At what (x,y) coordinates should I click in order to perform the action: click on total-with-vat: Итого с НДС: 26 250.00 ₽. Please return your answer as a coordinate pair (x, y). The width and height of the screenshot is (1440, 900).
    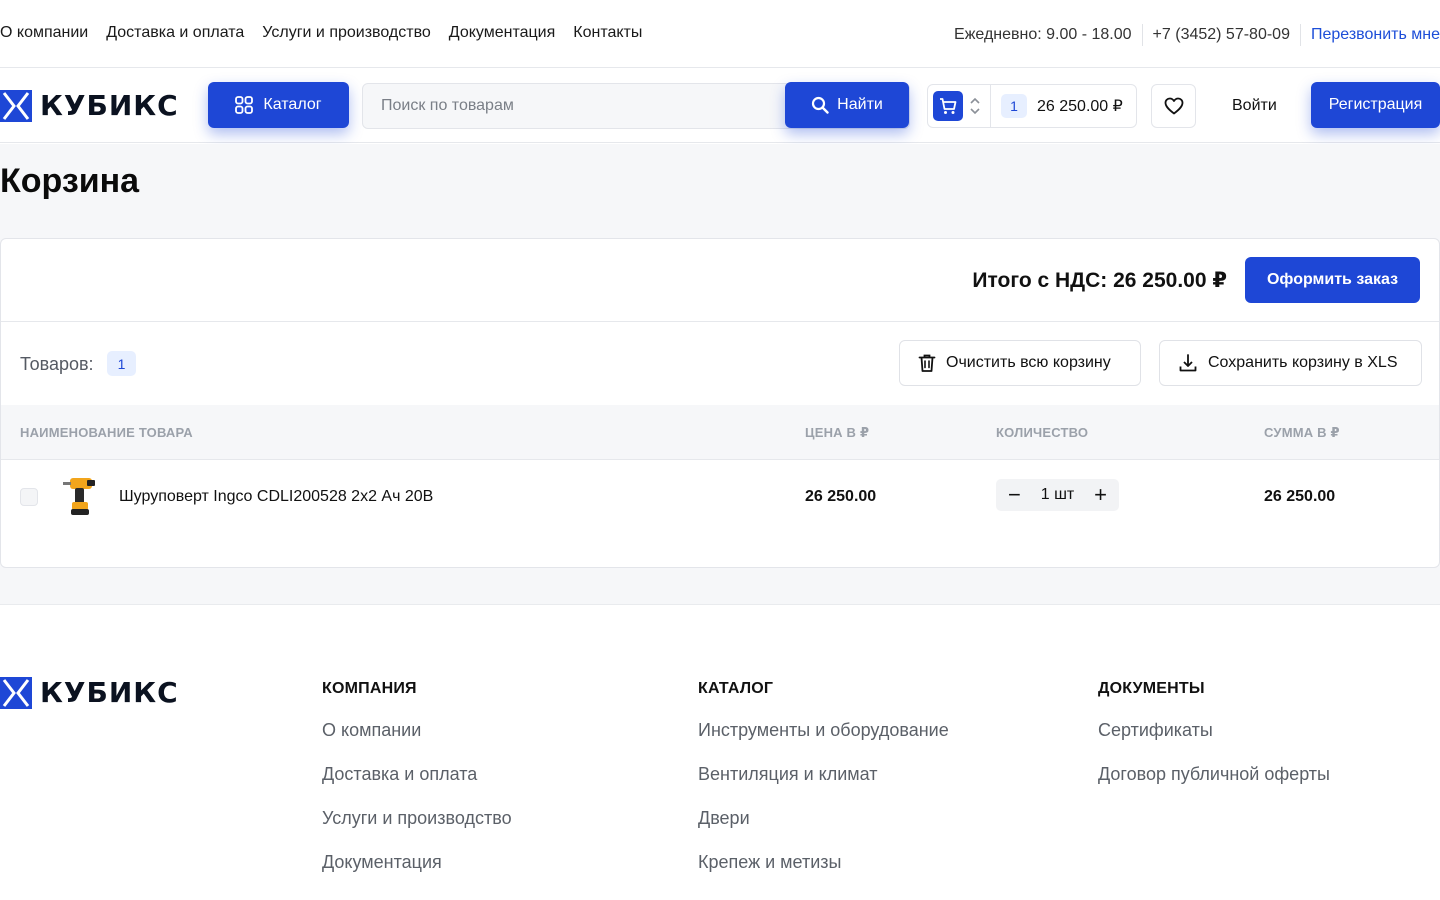
    Looking at the image, I should click on (1099, 280).